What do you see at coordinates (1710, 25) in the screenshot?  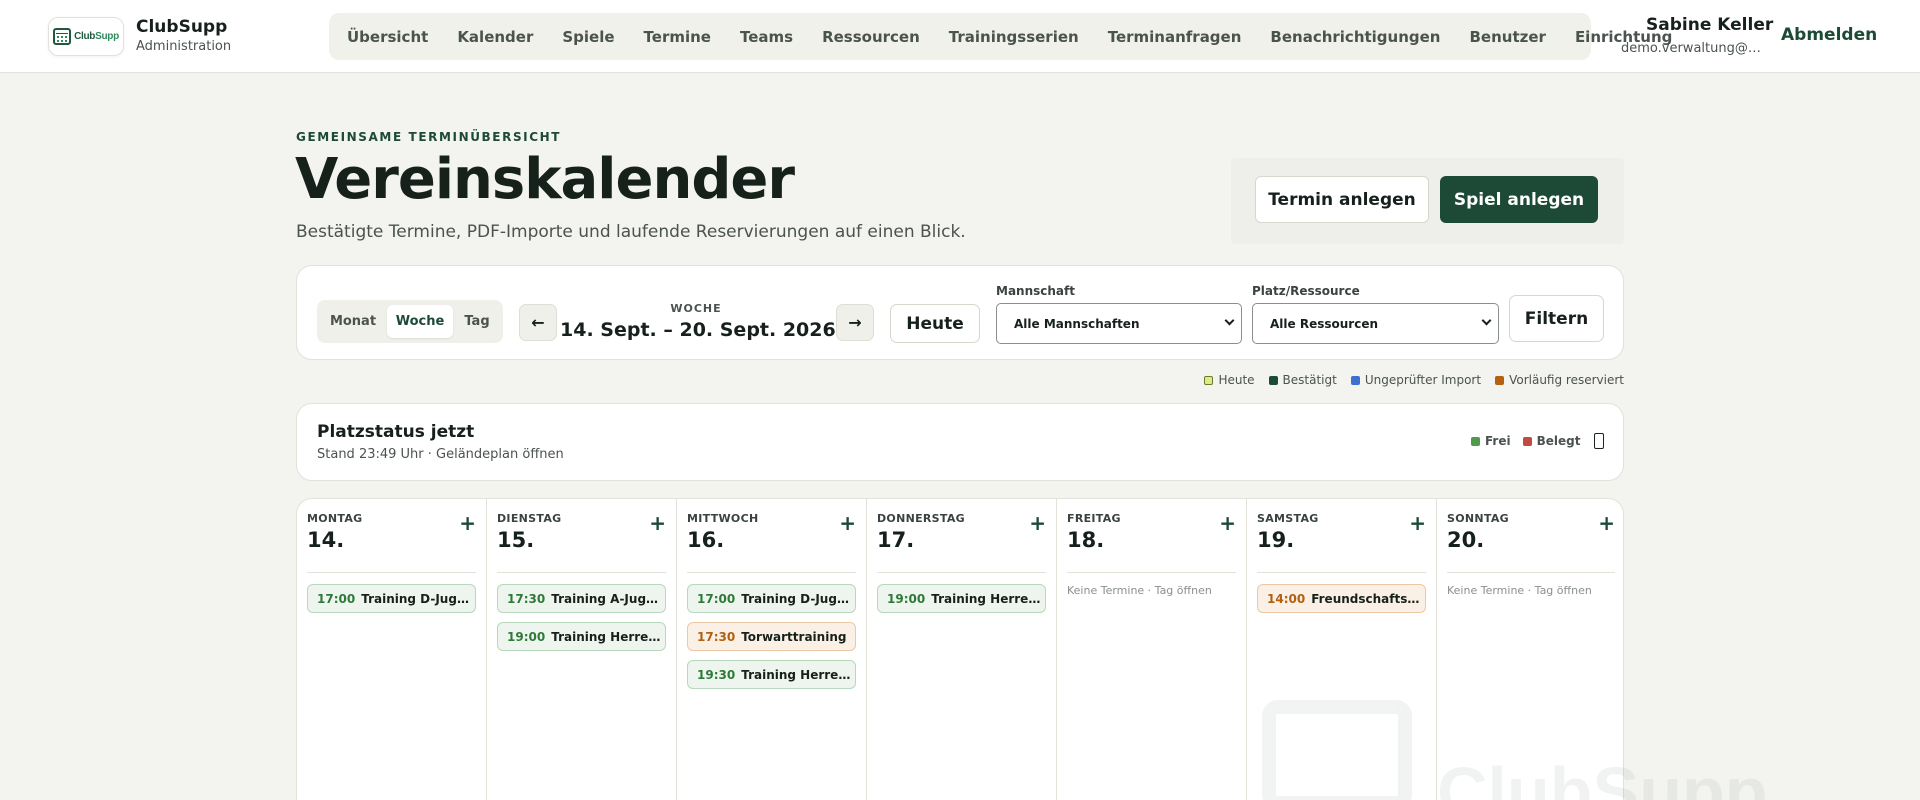 I see `user-name: Sabine Keller` at bounding box center [1710, 25].